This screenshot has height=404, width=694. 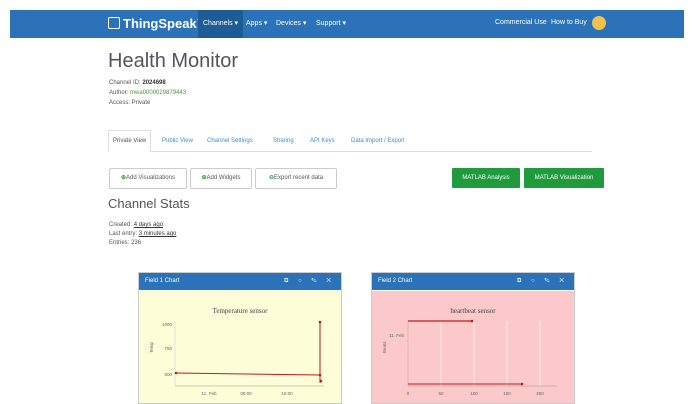 I want to click on page-title: Health Monitor, so click(x=173, y=61).